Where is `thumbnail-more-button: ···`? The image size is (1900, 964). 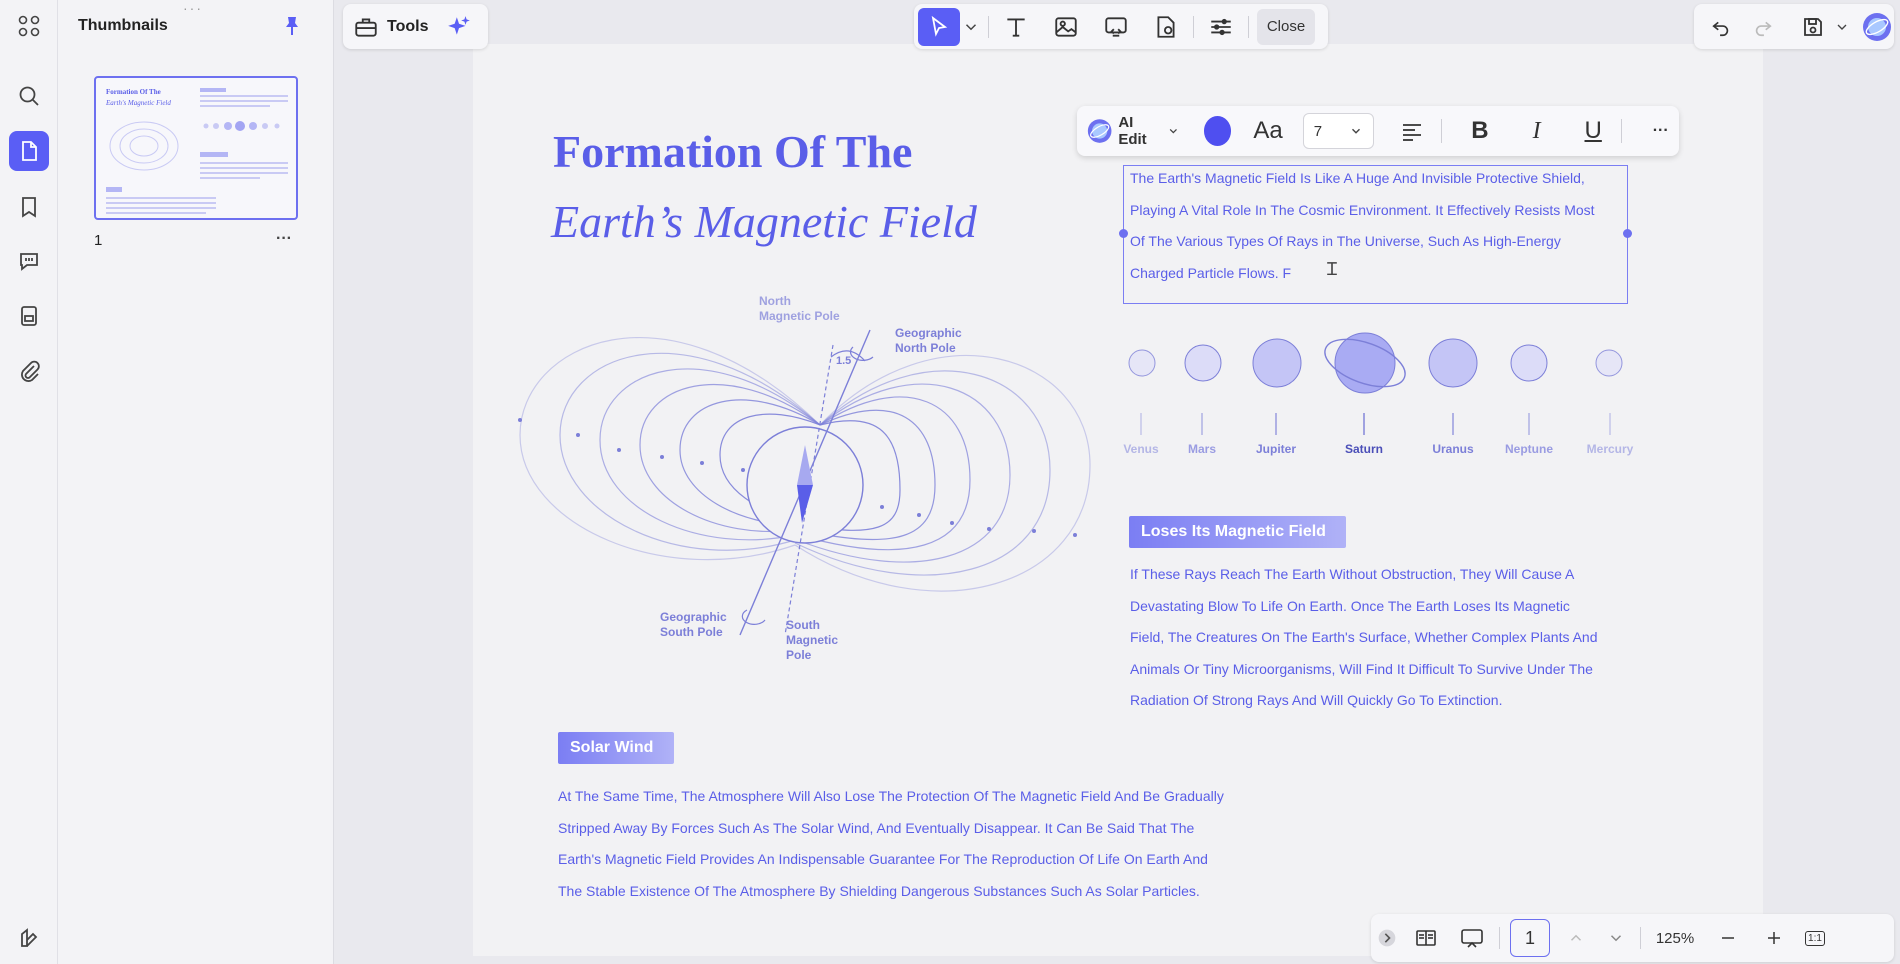
thumbnail-more-button: ··· is located at coordinates (284, 239).